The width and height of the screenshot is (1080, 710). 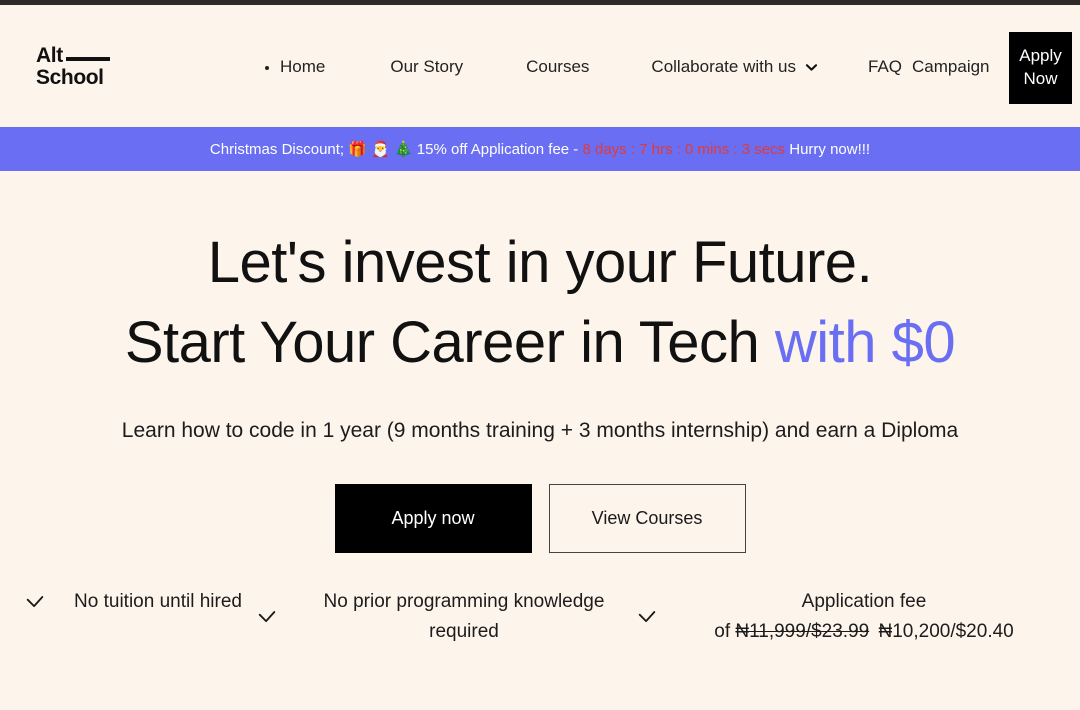 I want to click on nav-item-campaign: Campaign, so click(x=951, y=66).